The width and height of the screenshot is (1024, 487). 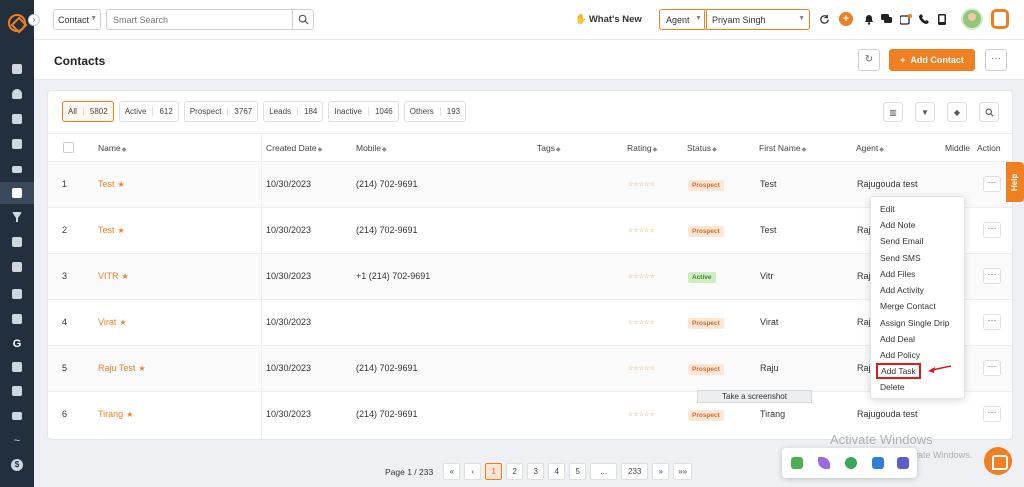 I want to click on contact-name-link: Virat ★, so click(x=112, y=322).